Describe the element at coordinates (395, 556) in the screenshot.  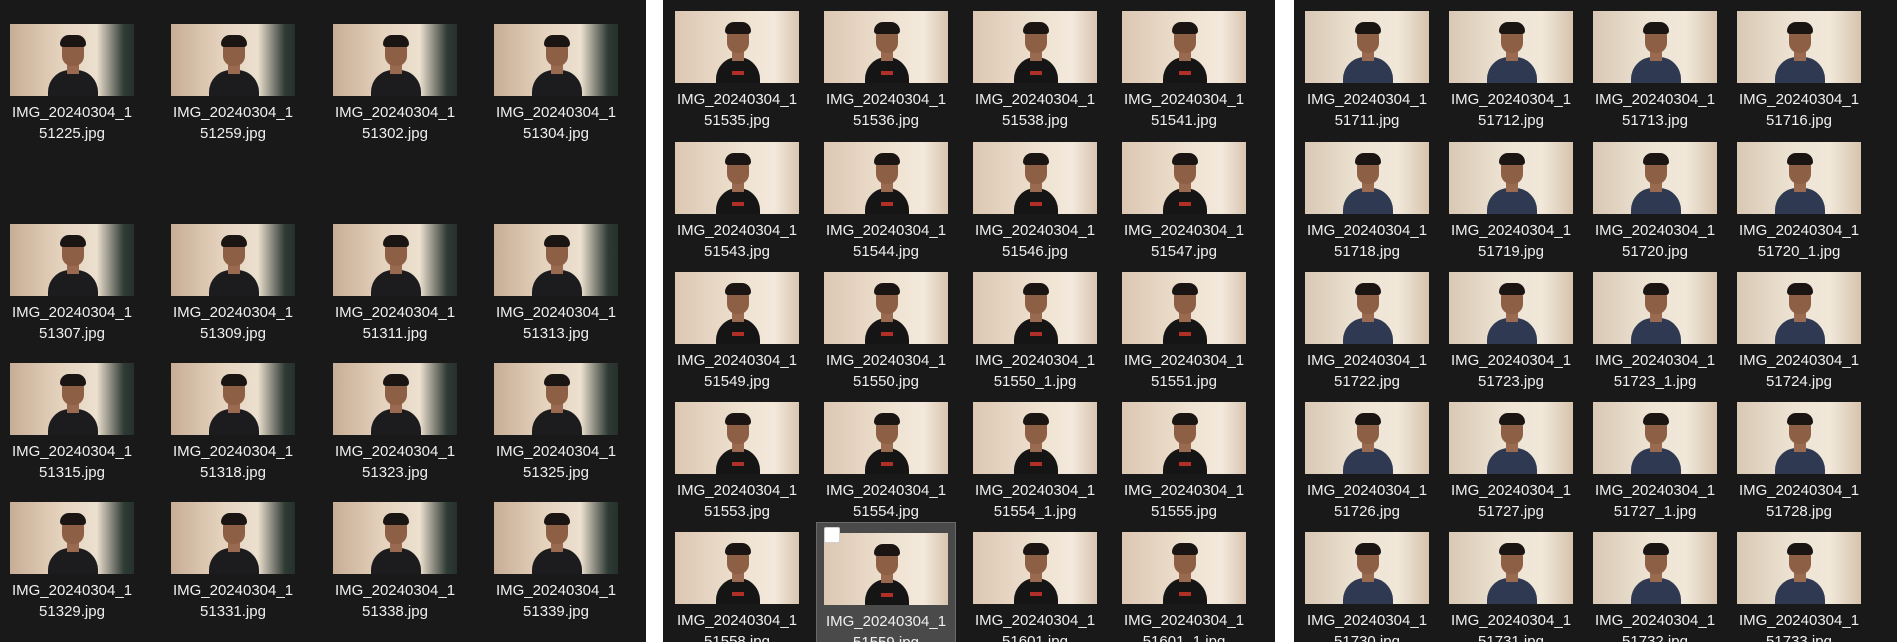
I see `file-item: IMG_20240304_1 51338.jpg` at that location.